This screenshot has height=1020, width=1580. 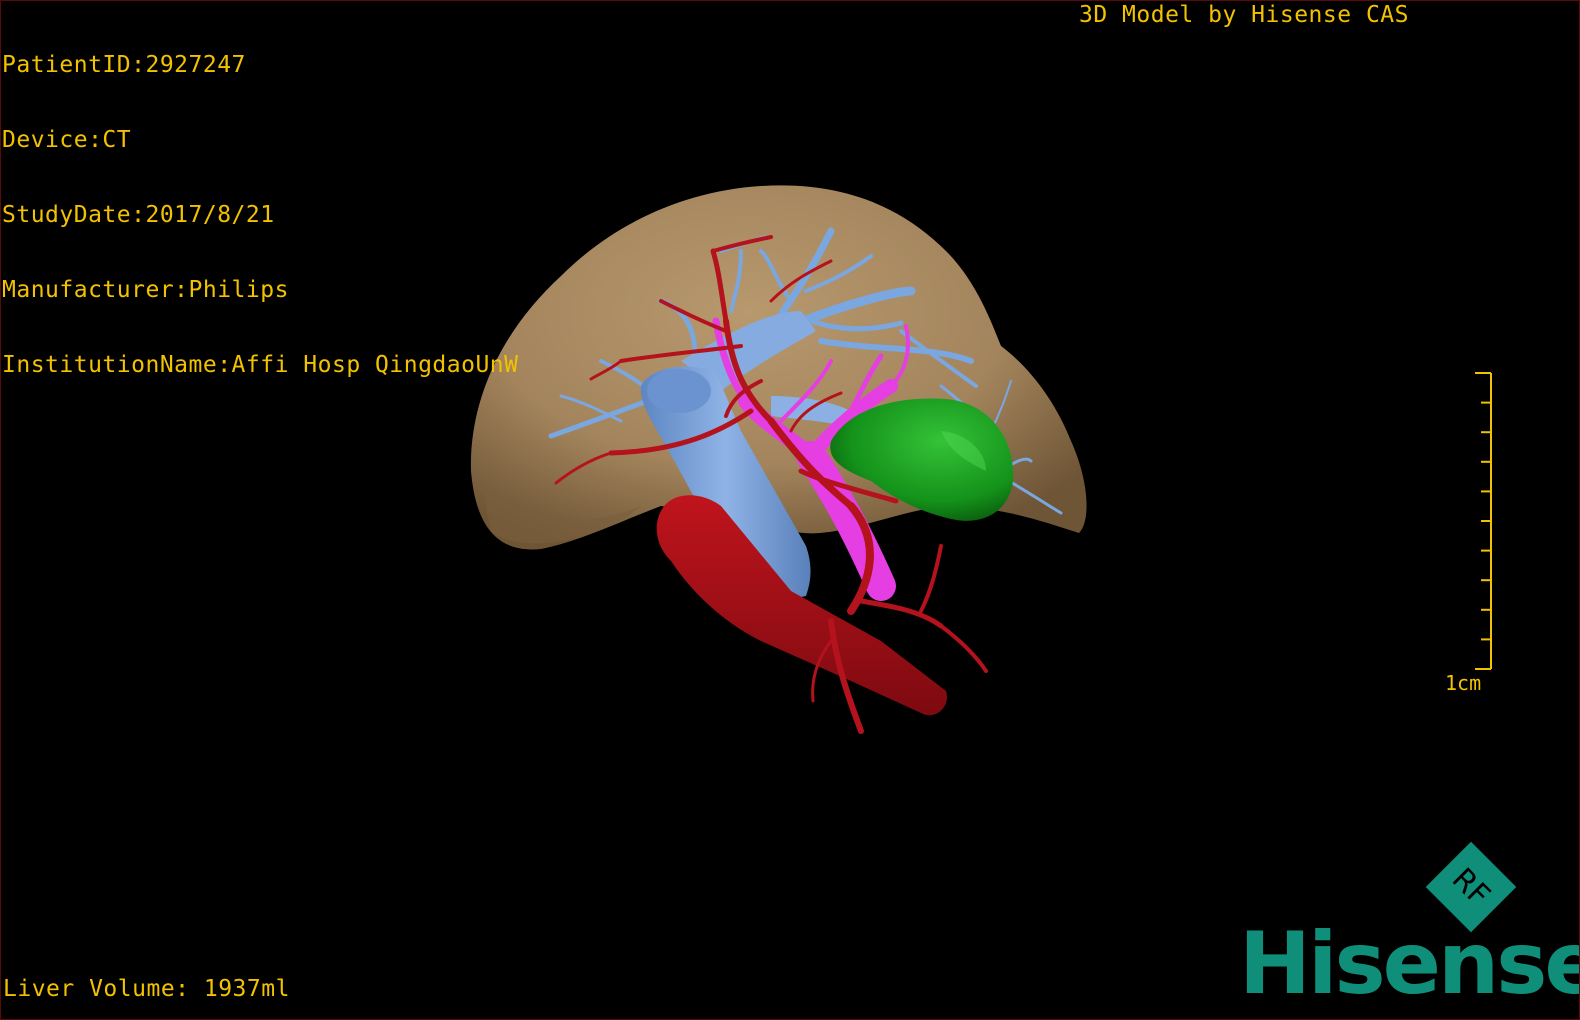 I want to click on device-label: Device:CT, so click(x=67, y=140).